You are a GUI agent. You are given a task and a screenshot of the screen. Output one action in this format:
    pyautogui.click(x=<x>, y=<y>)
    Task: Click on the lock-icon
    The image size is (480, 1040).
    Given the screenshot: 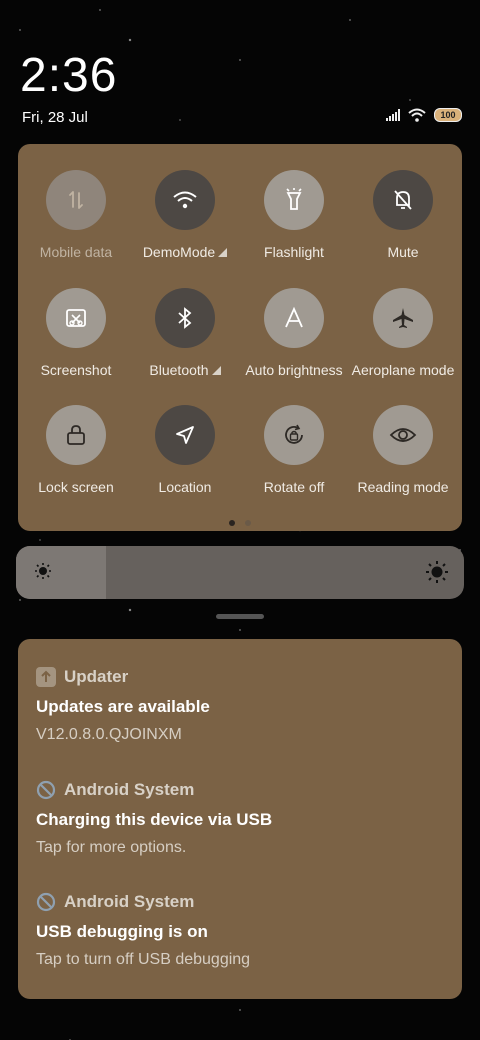 What is the action you would take?
    pyautogui.click(x=76, y=435)
    